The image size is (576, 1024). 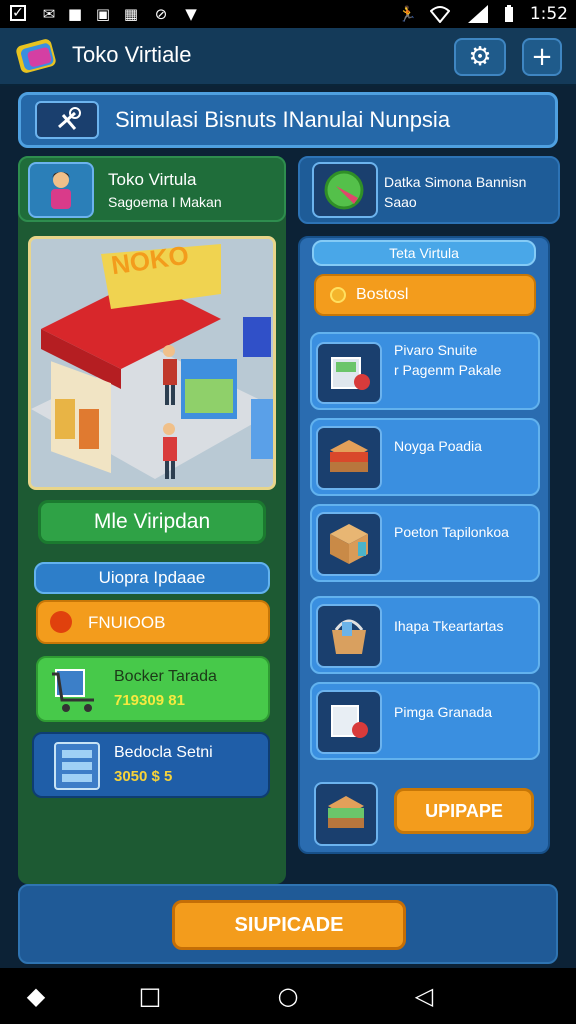 What do you see at coordinates (77, 766) in the screenshot?
I see `box-stack-icon` at bounding box center [77, 766].